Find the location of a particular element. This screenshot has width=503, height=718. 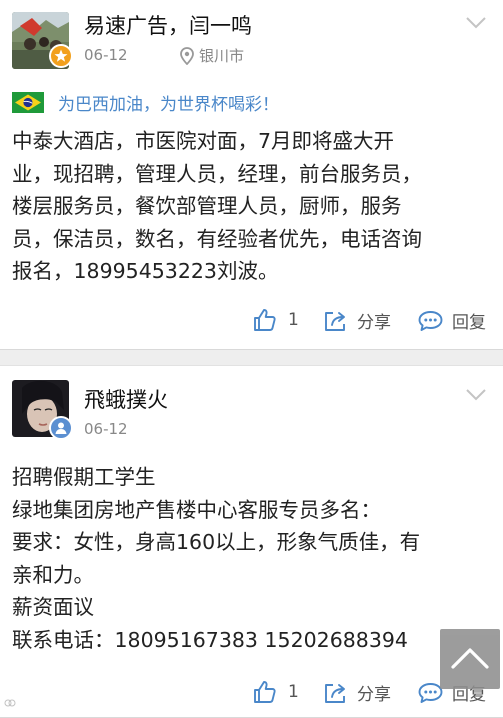

post-location: 银川市 is located at coordinates (212, 55).